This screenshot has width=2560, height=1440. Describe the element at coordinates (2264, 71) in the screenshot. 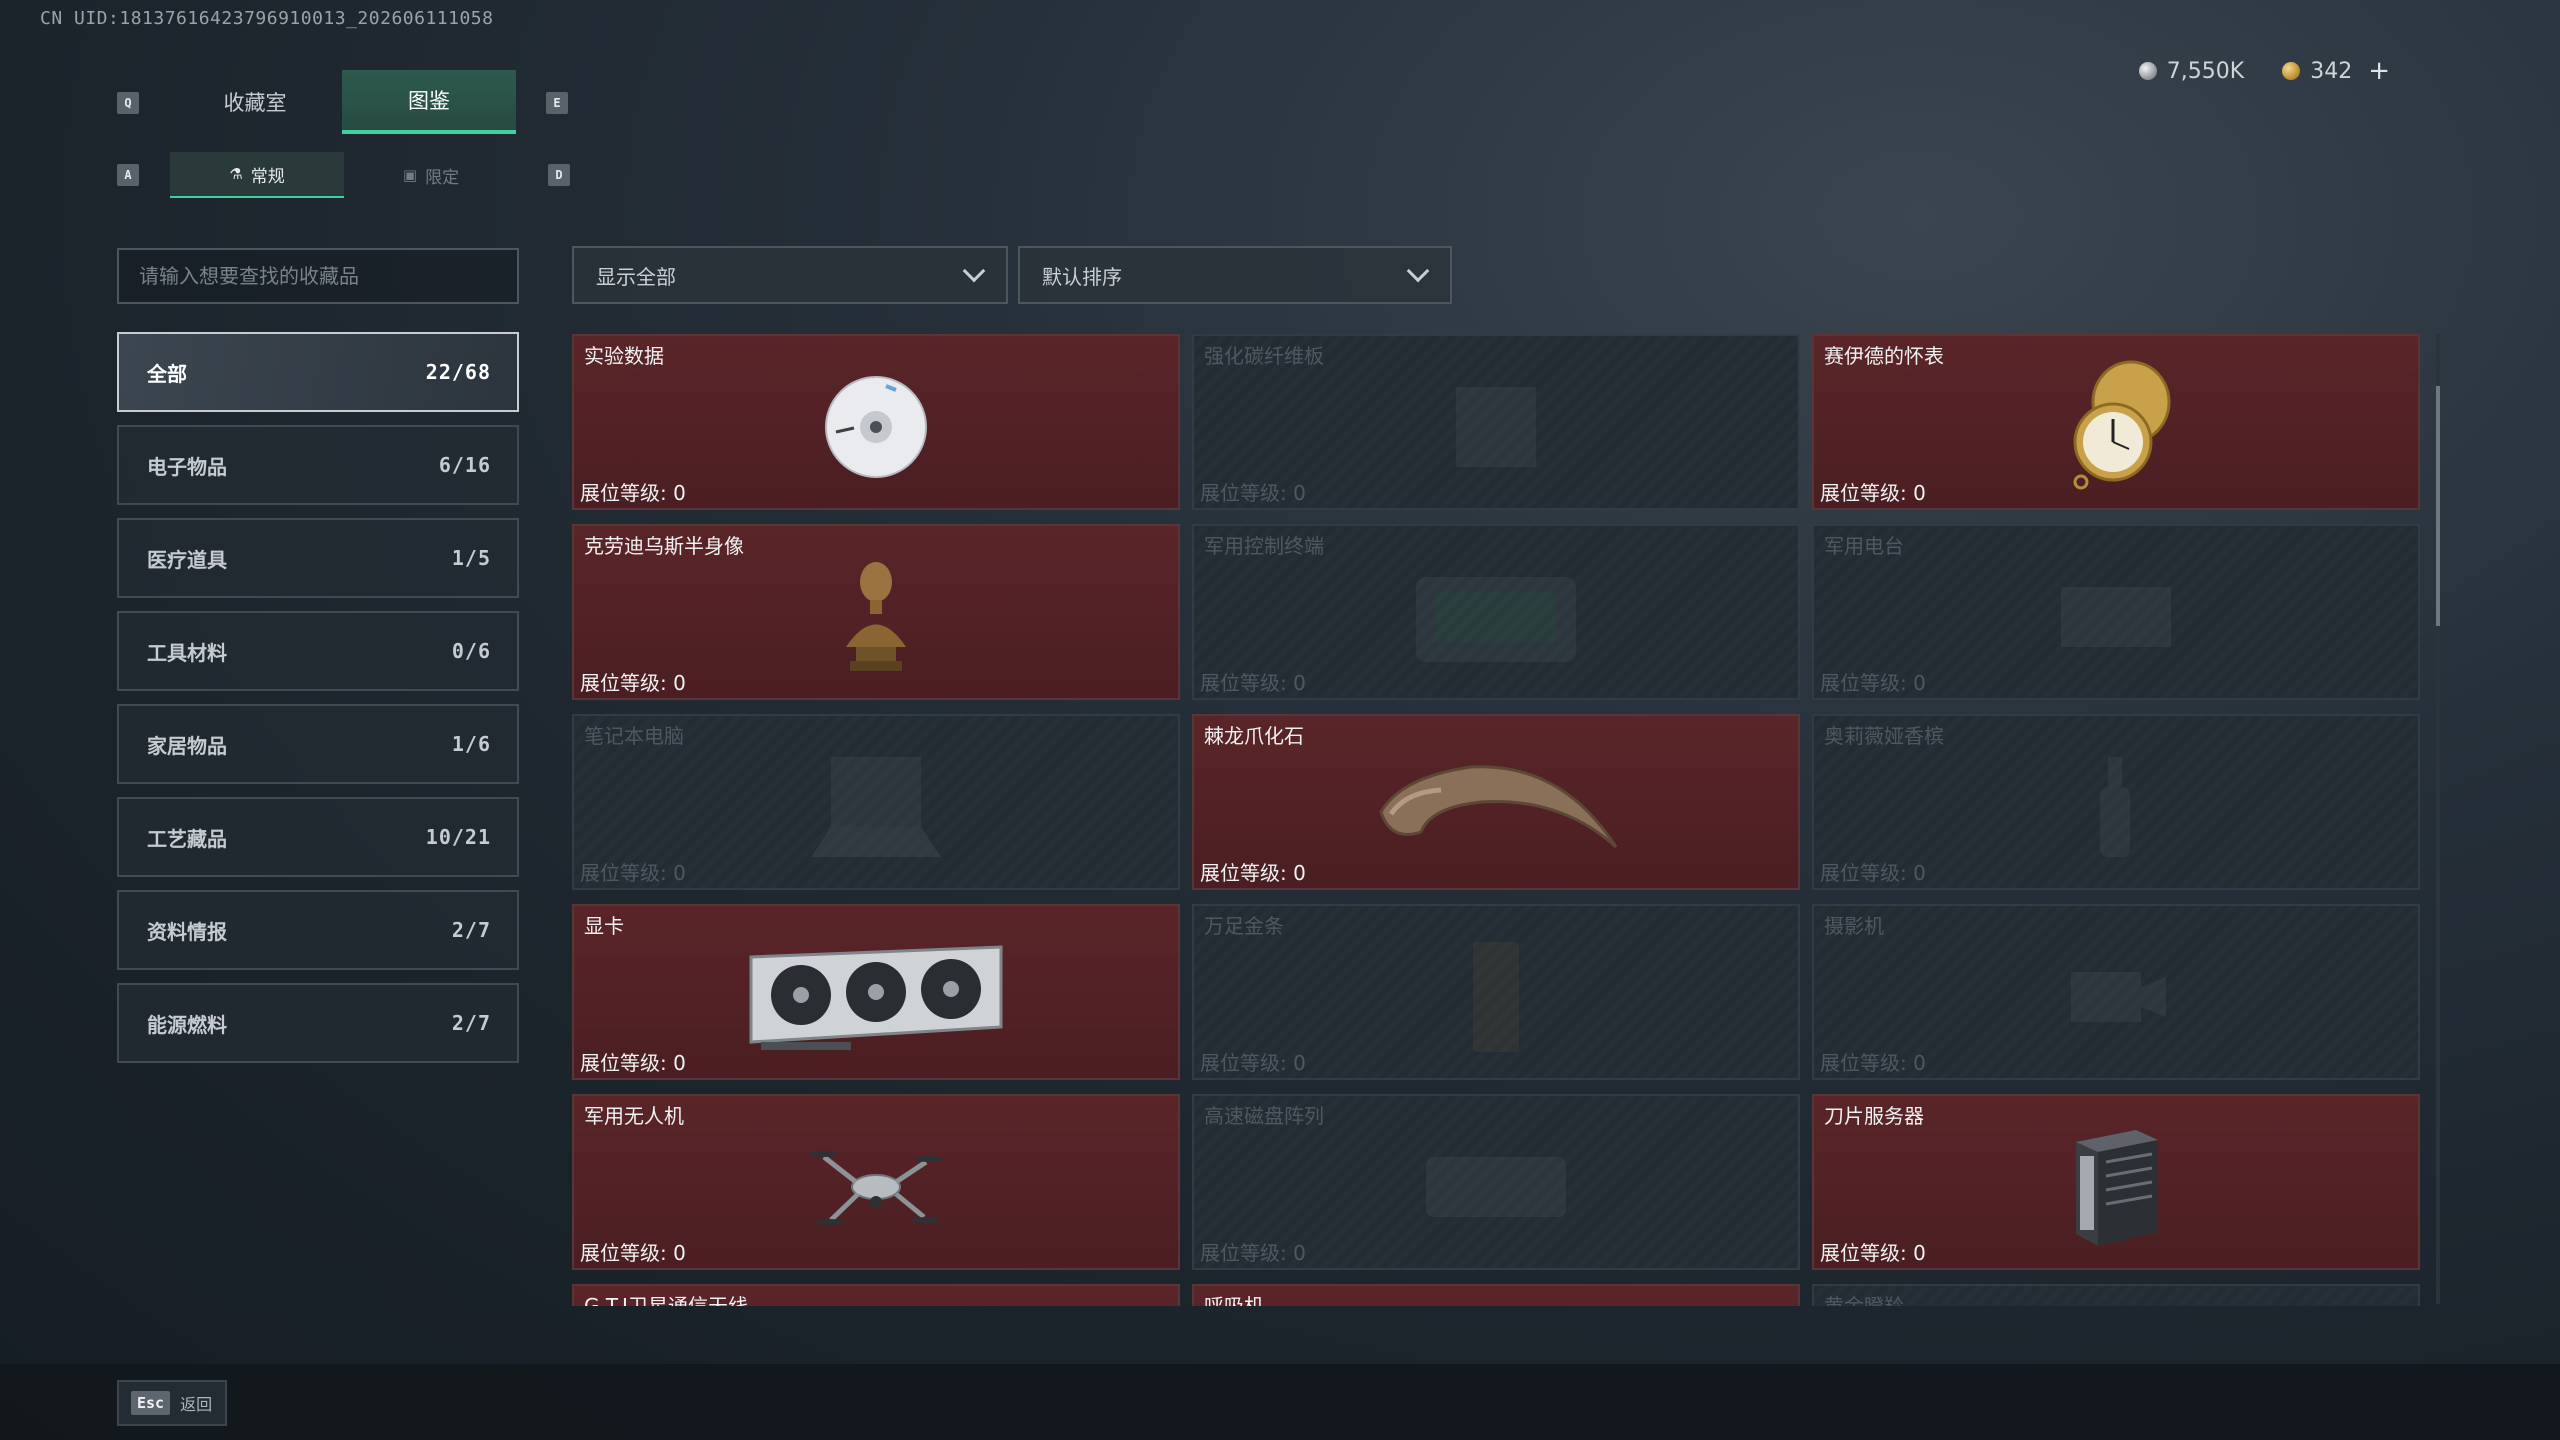

I see `currency-bar: 7,550K 342 +` at that location.